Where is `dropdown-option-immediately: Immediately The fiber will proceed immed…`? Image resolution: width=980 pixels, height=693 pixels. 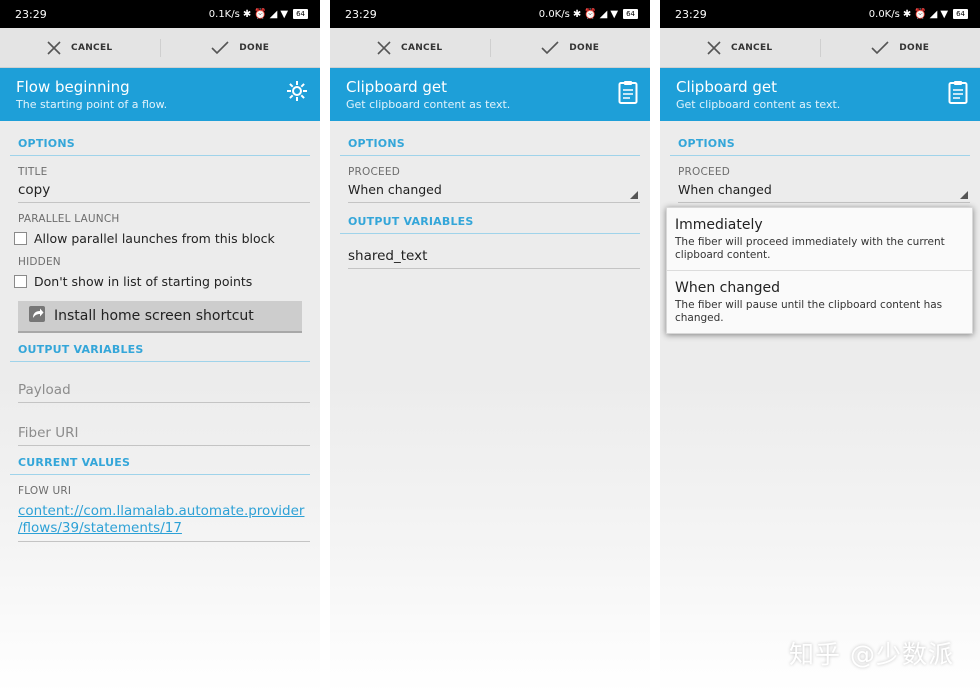 dropdown-option-immediately: Immediately The fiber will proceed immed… is located at coordinates (819, 239).